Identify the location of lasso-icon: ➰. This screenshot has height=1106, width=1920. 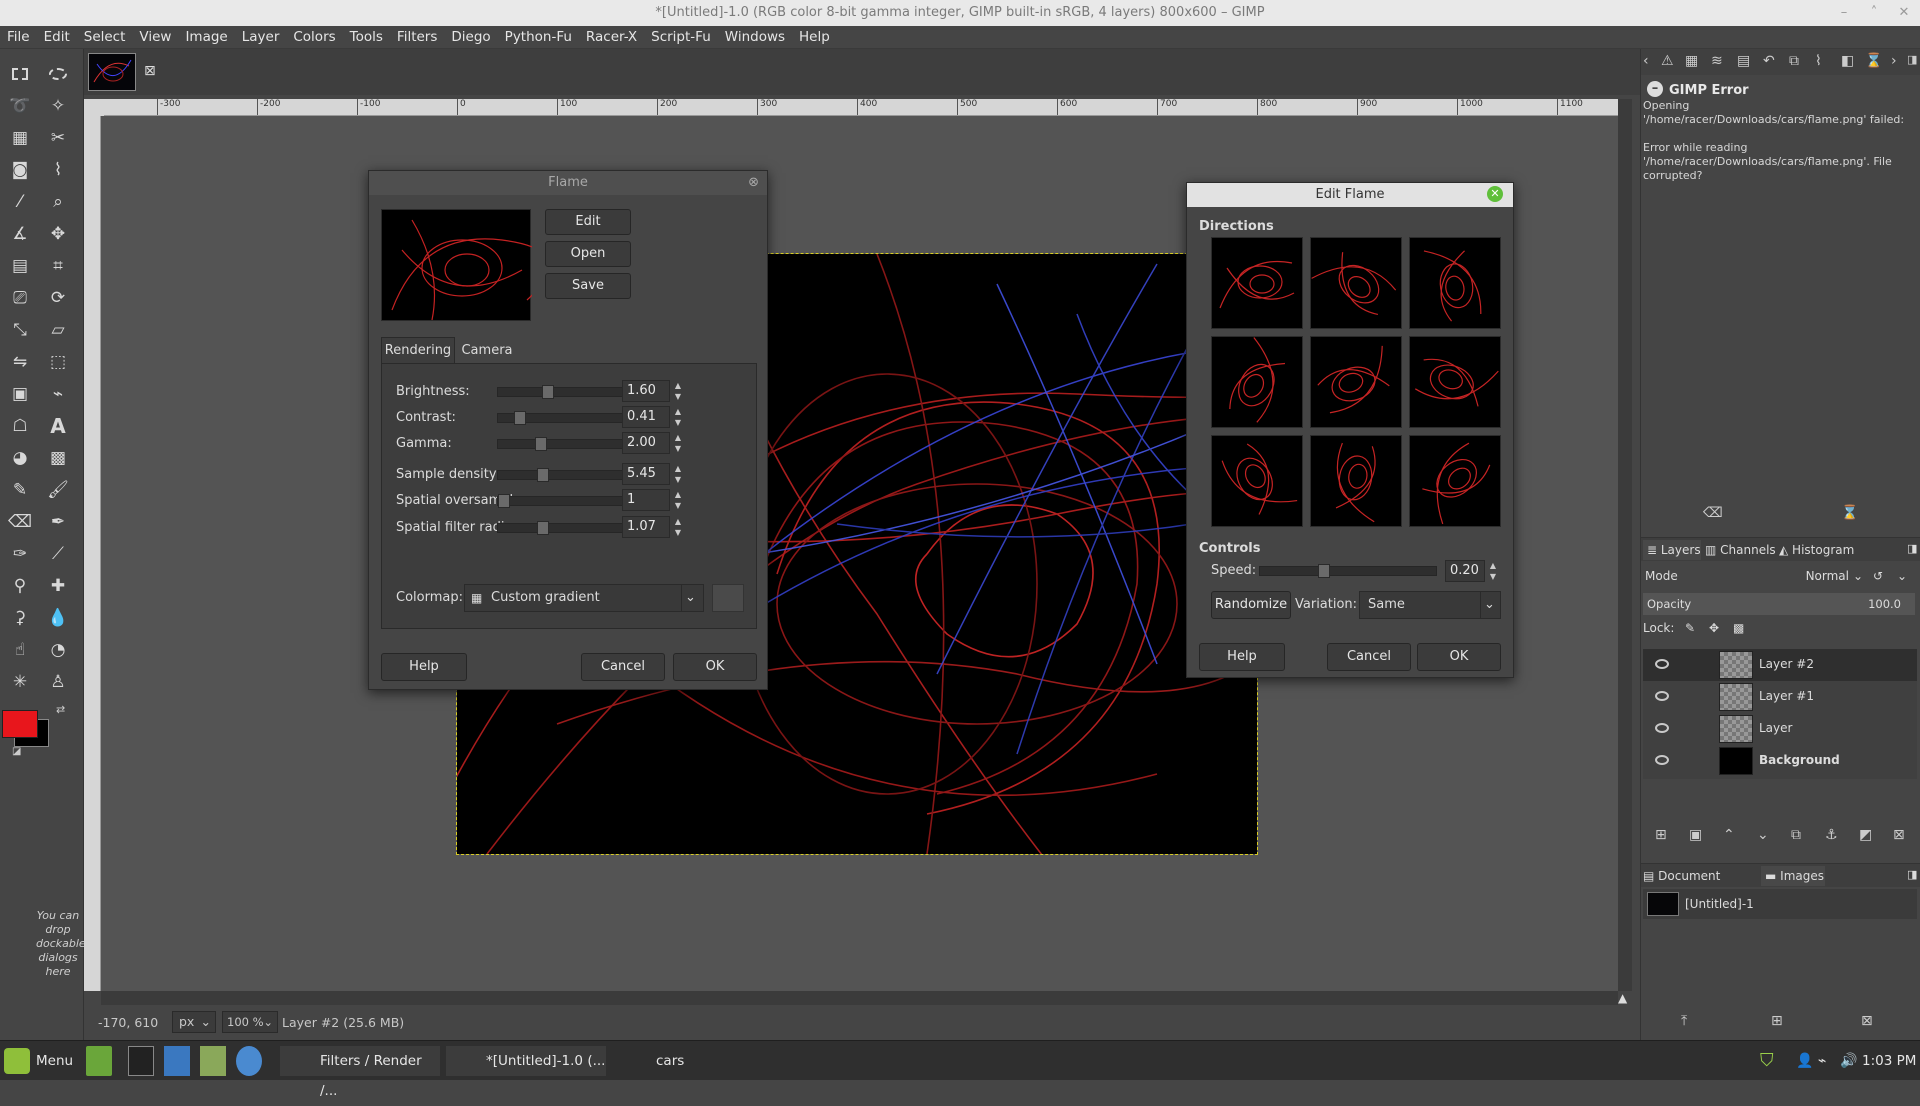
(20, 106).